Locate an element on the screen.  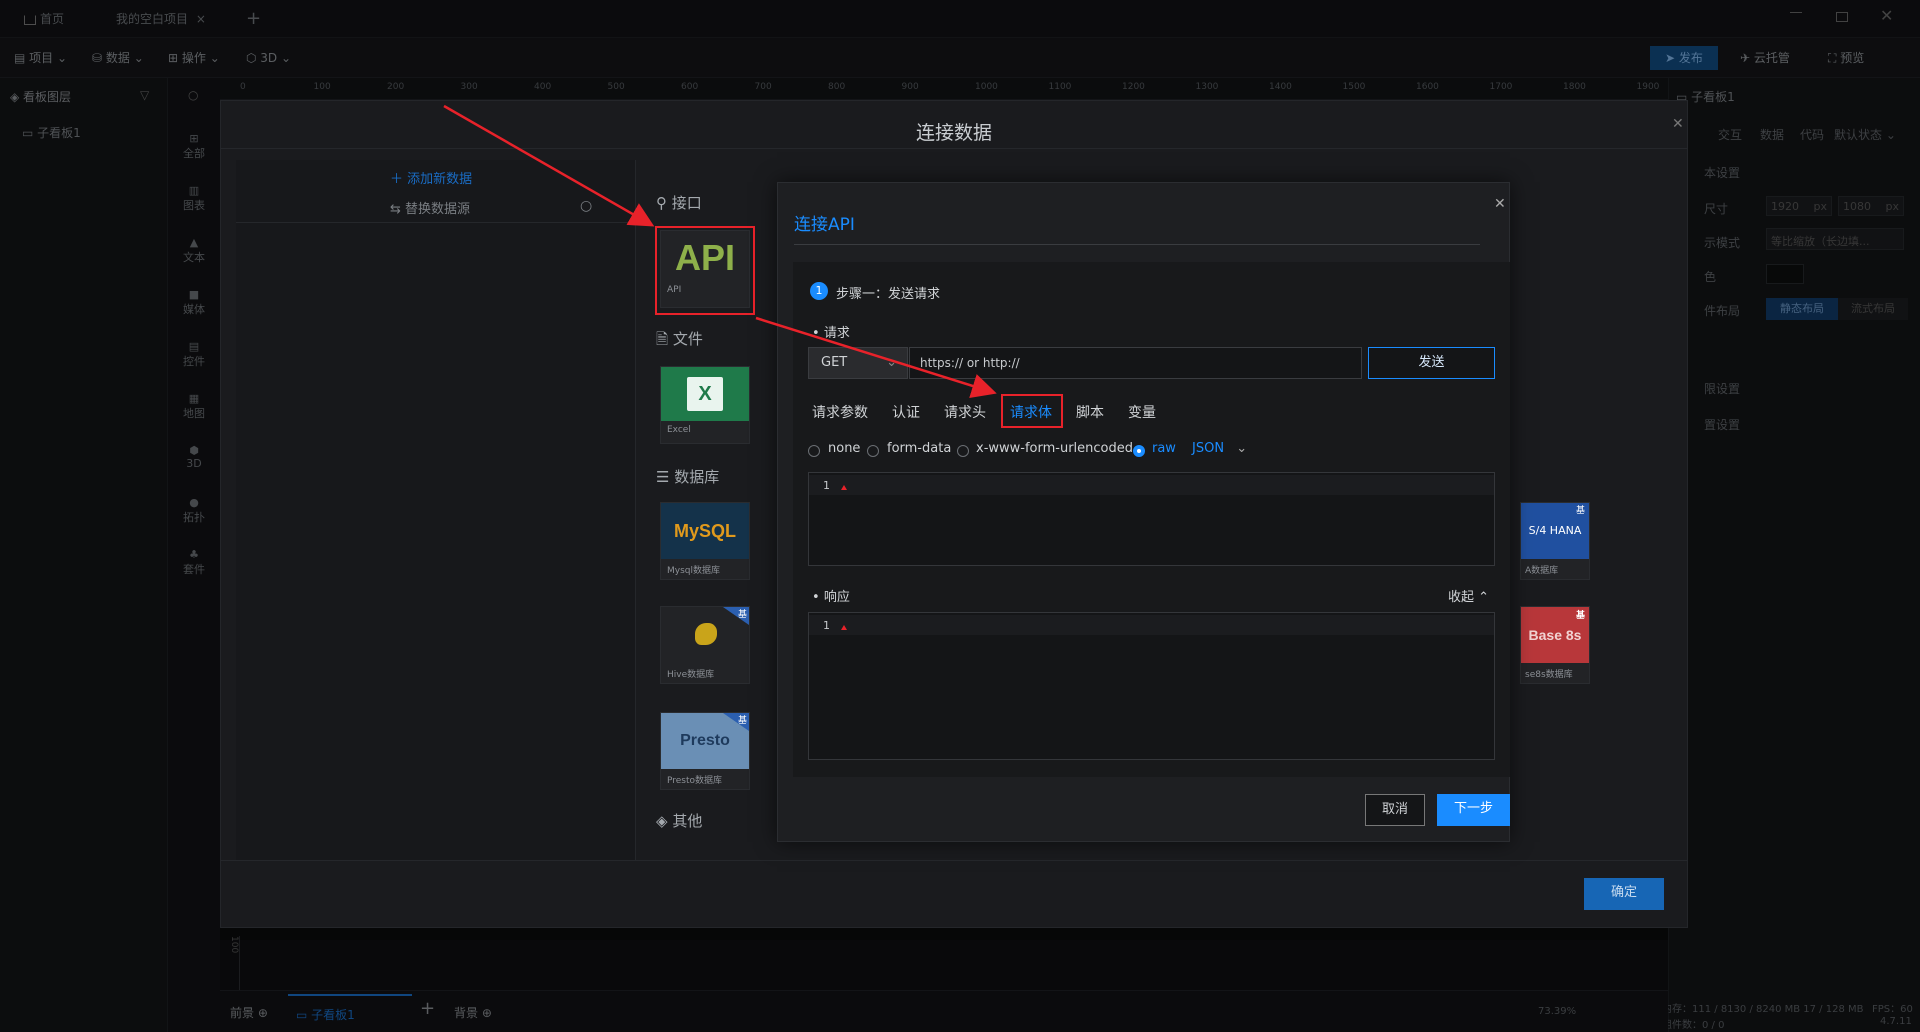
arrow-to-body-tab is located at coordinates (876, 357).